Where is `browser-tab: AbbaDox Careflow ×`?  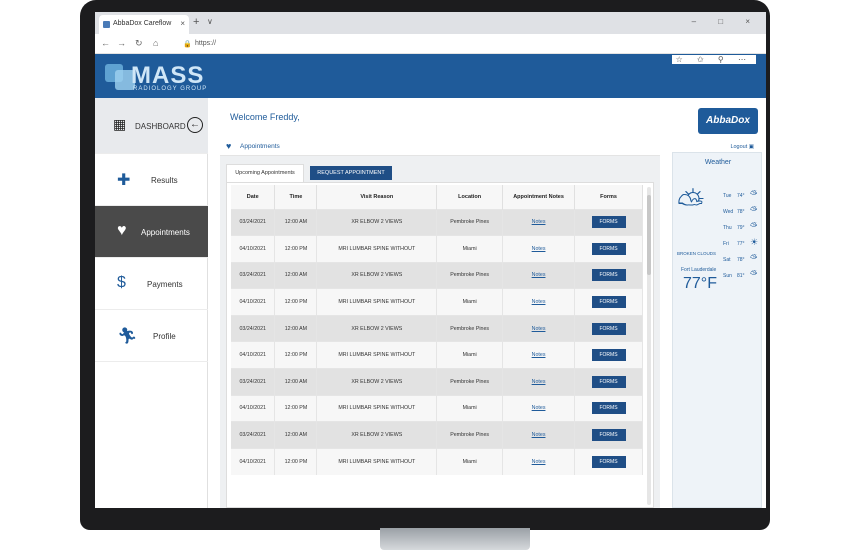 browser-tab: AbbaDox Careflow × is located at coordinates (144, 24).